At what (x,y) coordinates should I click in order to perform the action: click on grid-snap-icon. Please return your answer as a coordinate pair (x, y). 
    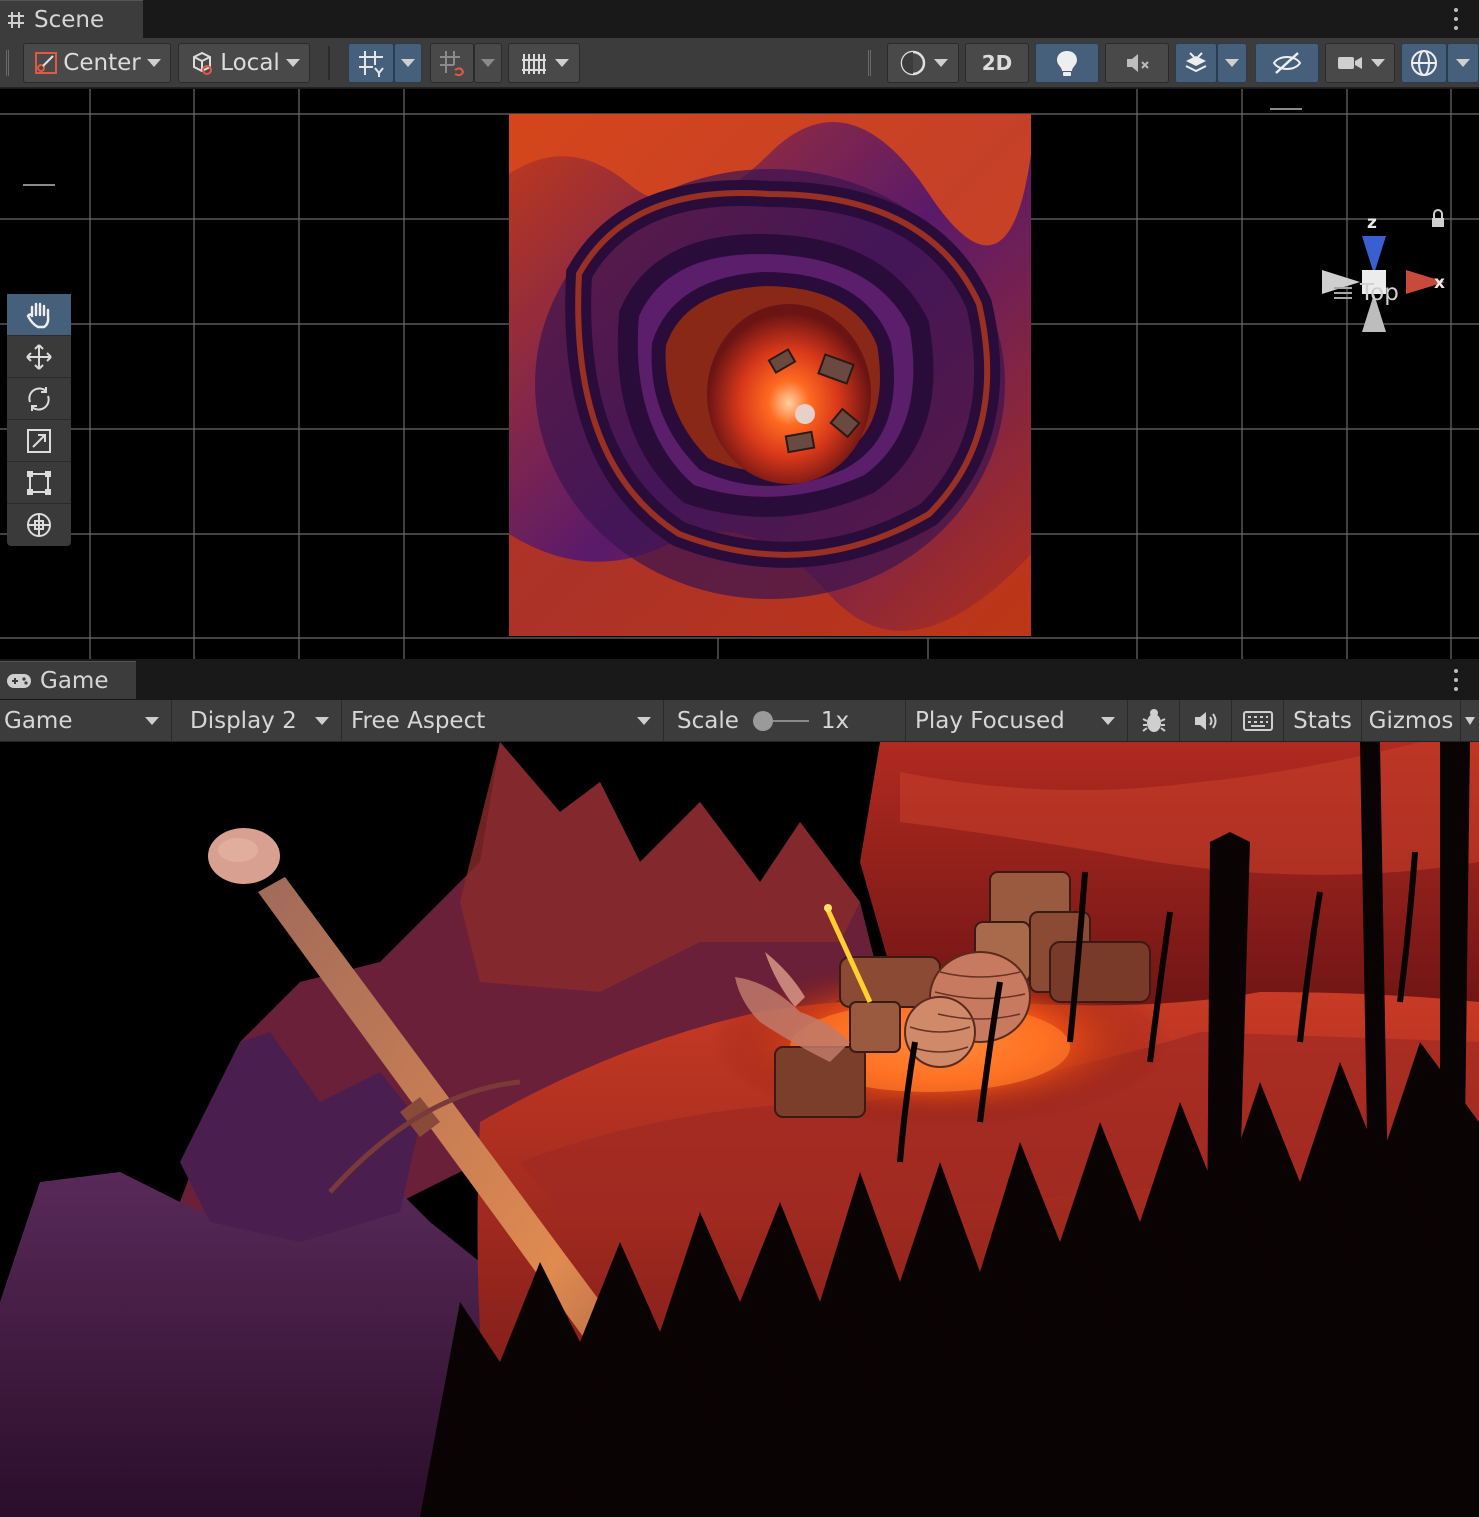
    Looking at the image, I should click on (371, 64).